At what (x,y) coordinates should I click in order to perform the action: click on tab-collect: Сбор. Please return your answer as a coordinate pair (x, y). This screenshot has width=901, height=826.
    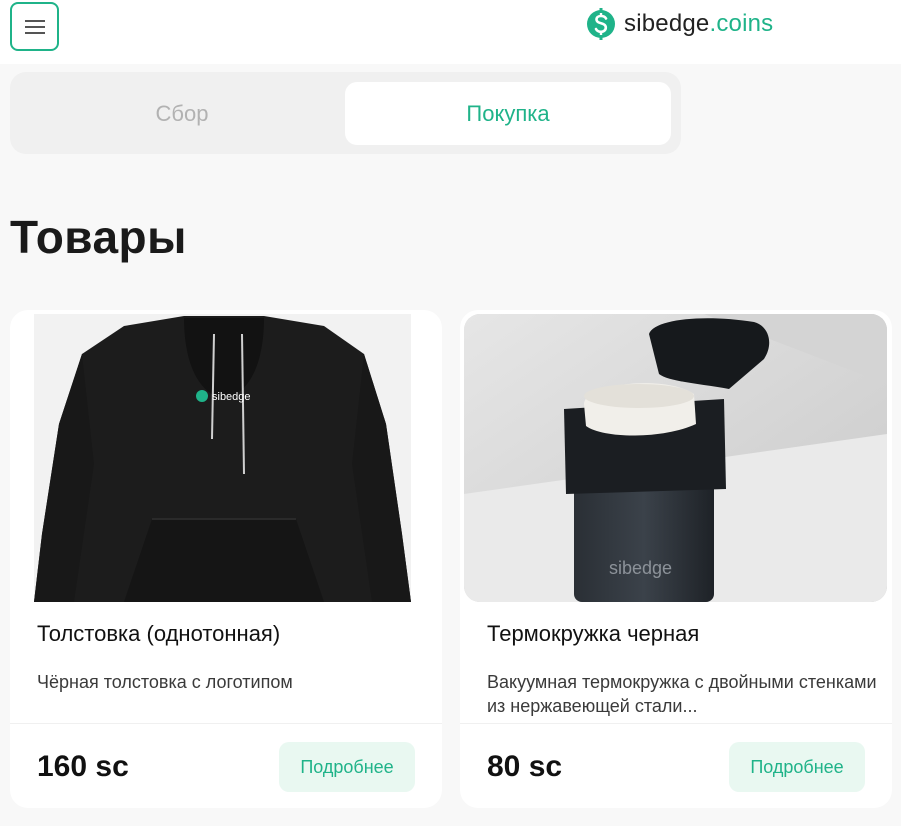
    Looking at the image, I should click on (182, 113).